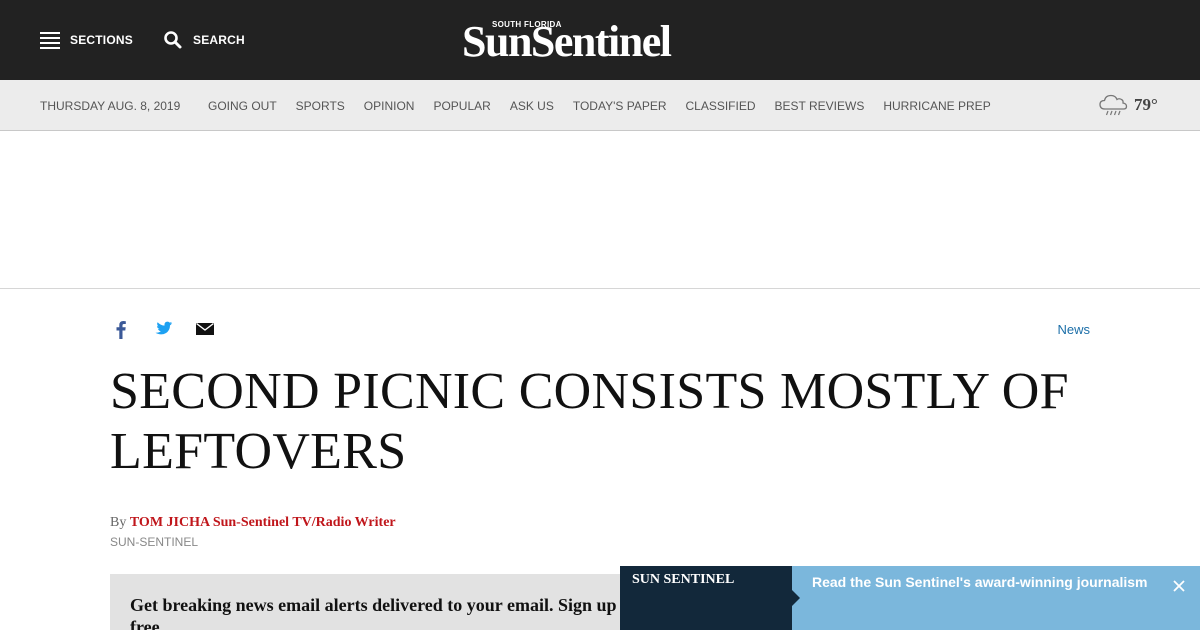 The image size is (1200, 630). What do you see at coordinates (1146, 104) in the screenshot?
I see `weather-temperature: 79°` at bounding box center [1146, 104].